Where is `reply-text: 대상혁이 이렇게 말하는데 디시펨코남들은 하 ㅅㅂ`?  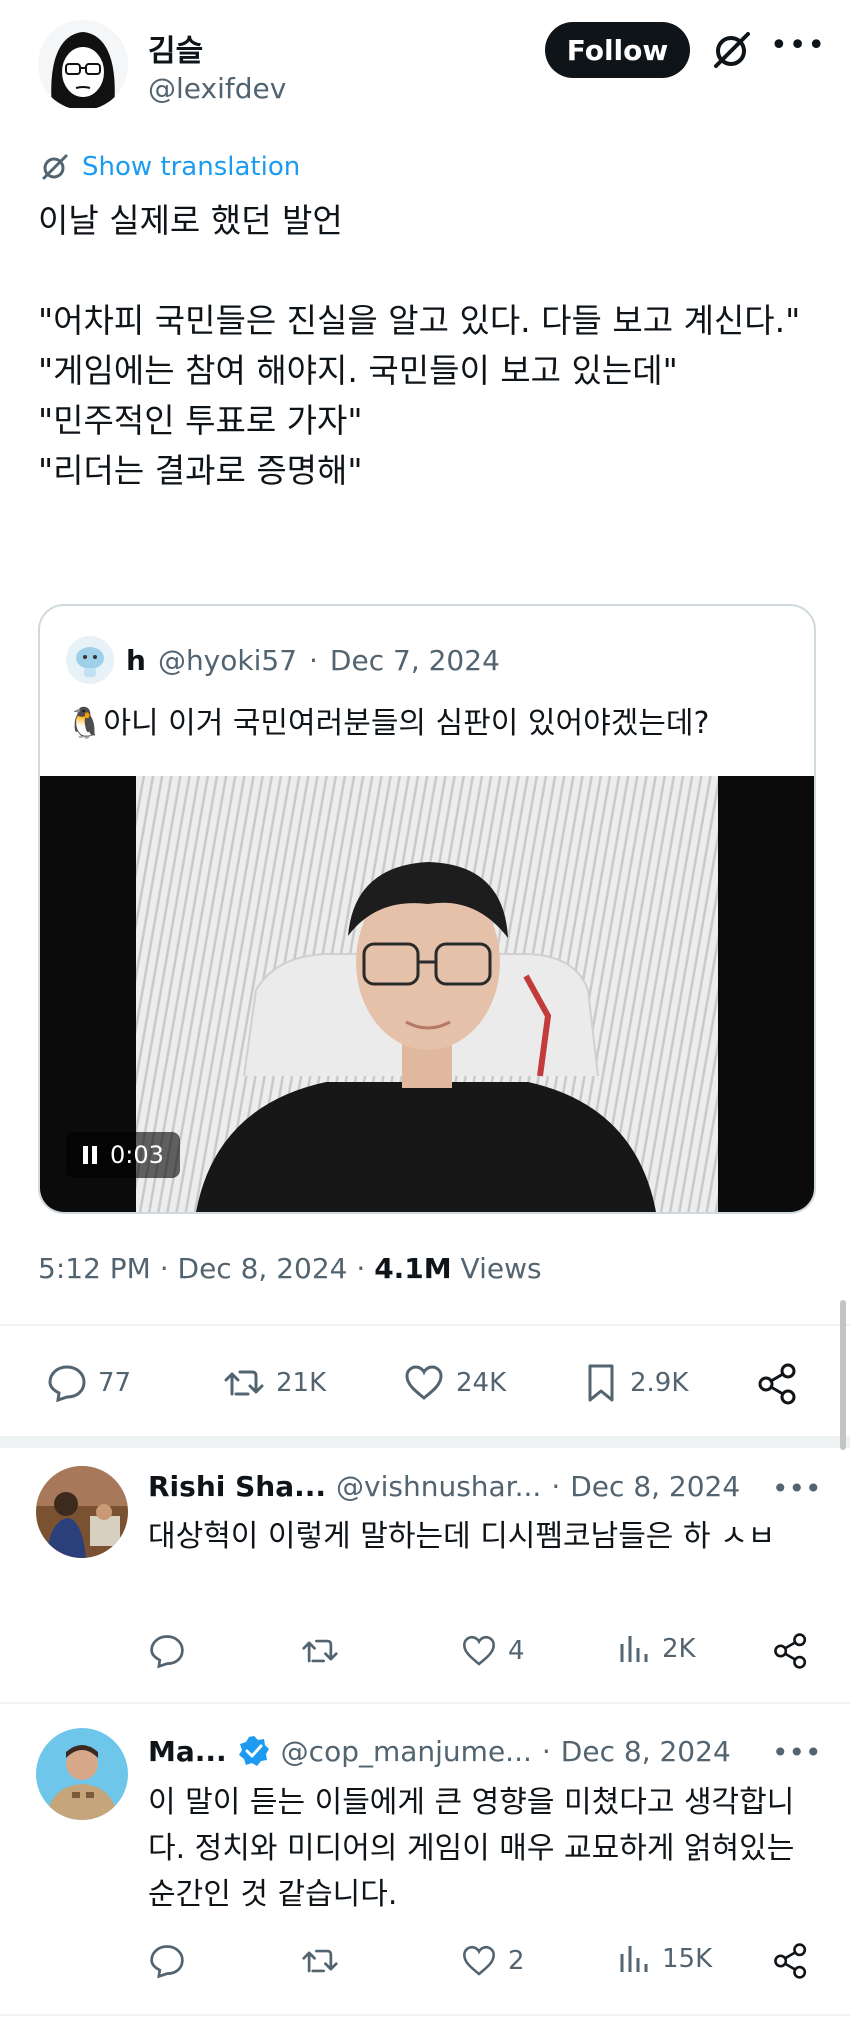 reply-text: 대상혁이 이렇게 말하는데 디시펨코남들은 하 ㅅㅂ is located at coordinates (462, 1536).